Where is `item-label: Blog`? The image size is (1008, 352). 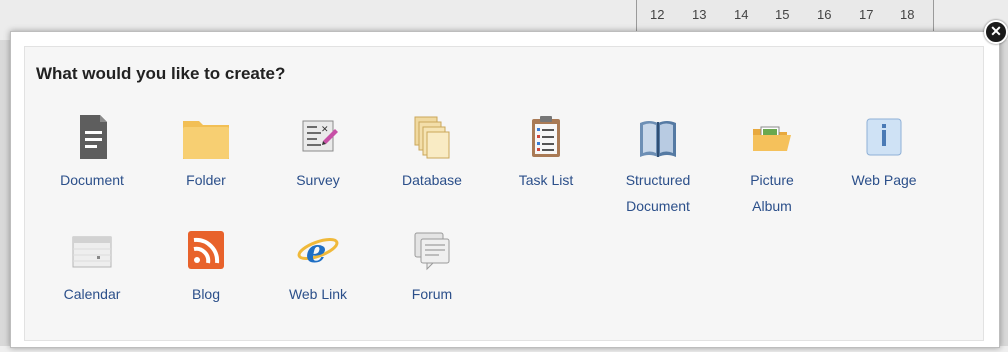
item-label: Blog is located at coordinates (206, 294).